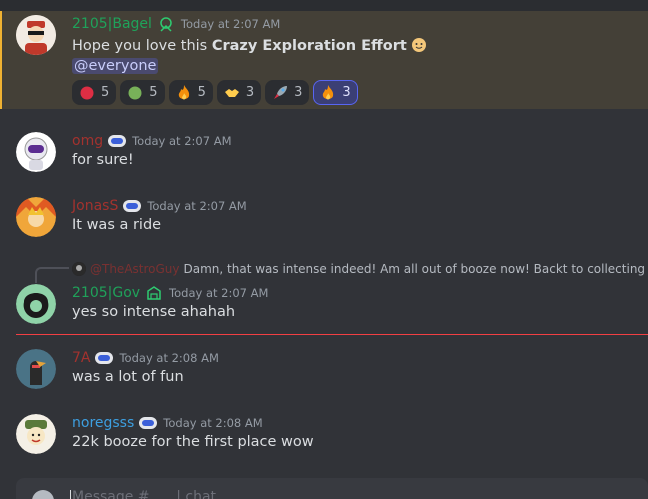  I want to click on username: omg, so click(87, 141).